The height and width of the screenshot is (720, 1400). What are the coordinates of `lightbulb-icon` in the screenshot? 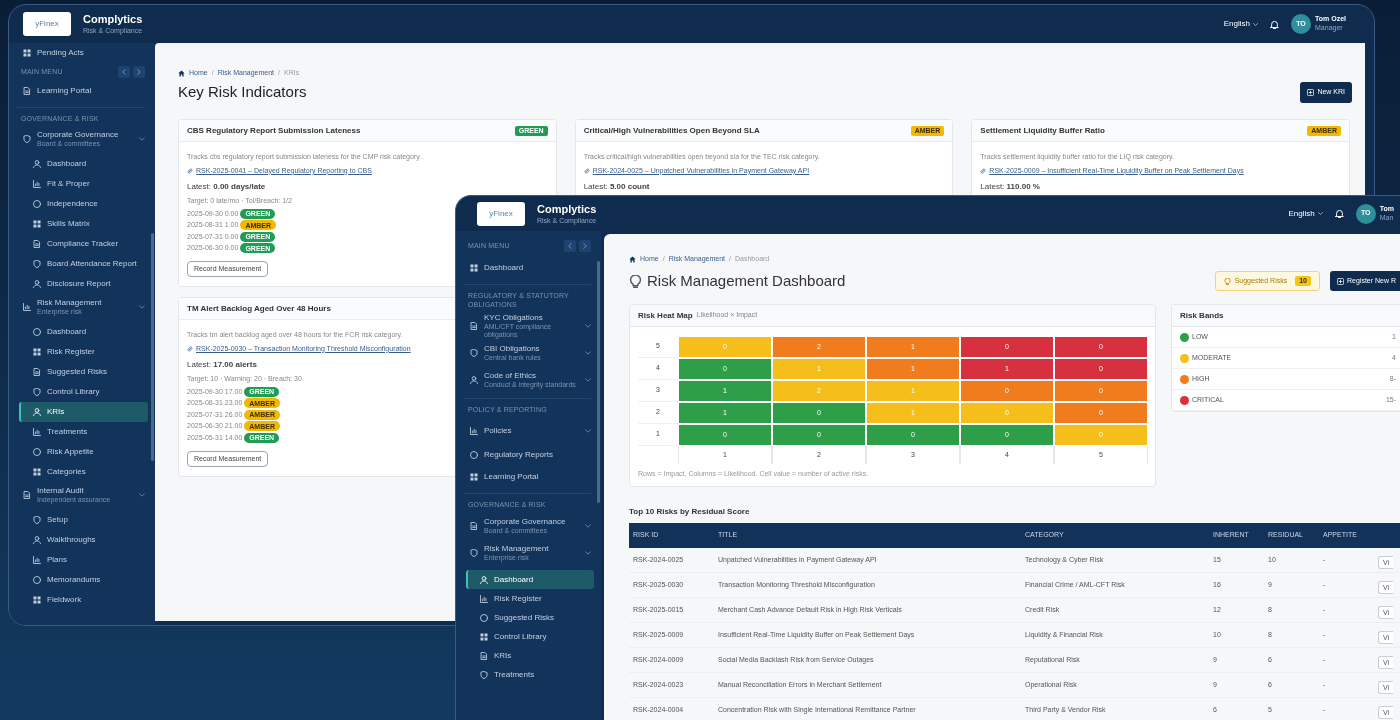 It's located at (635, 281).